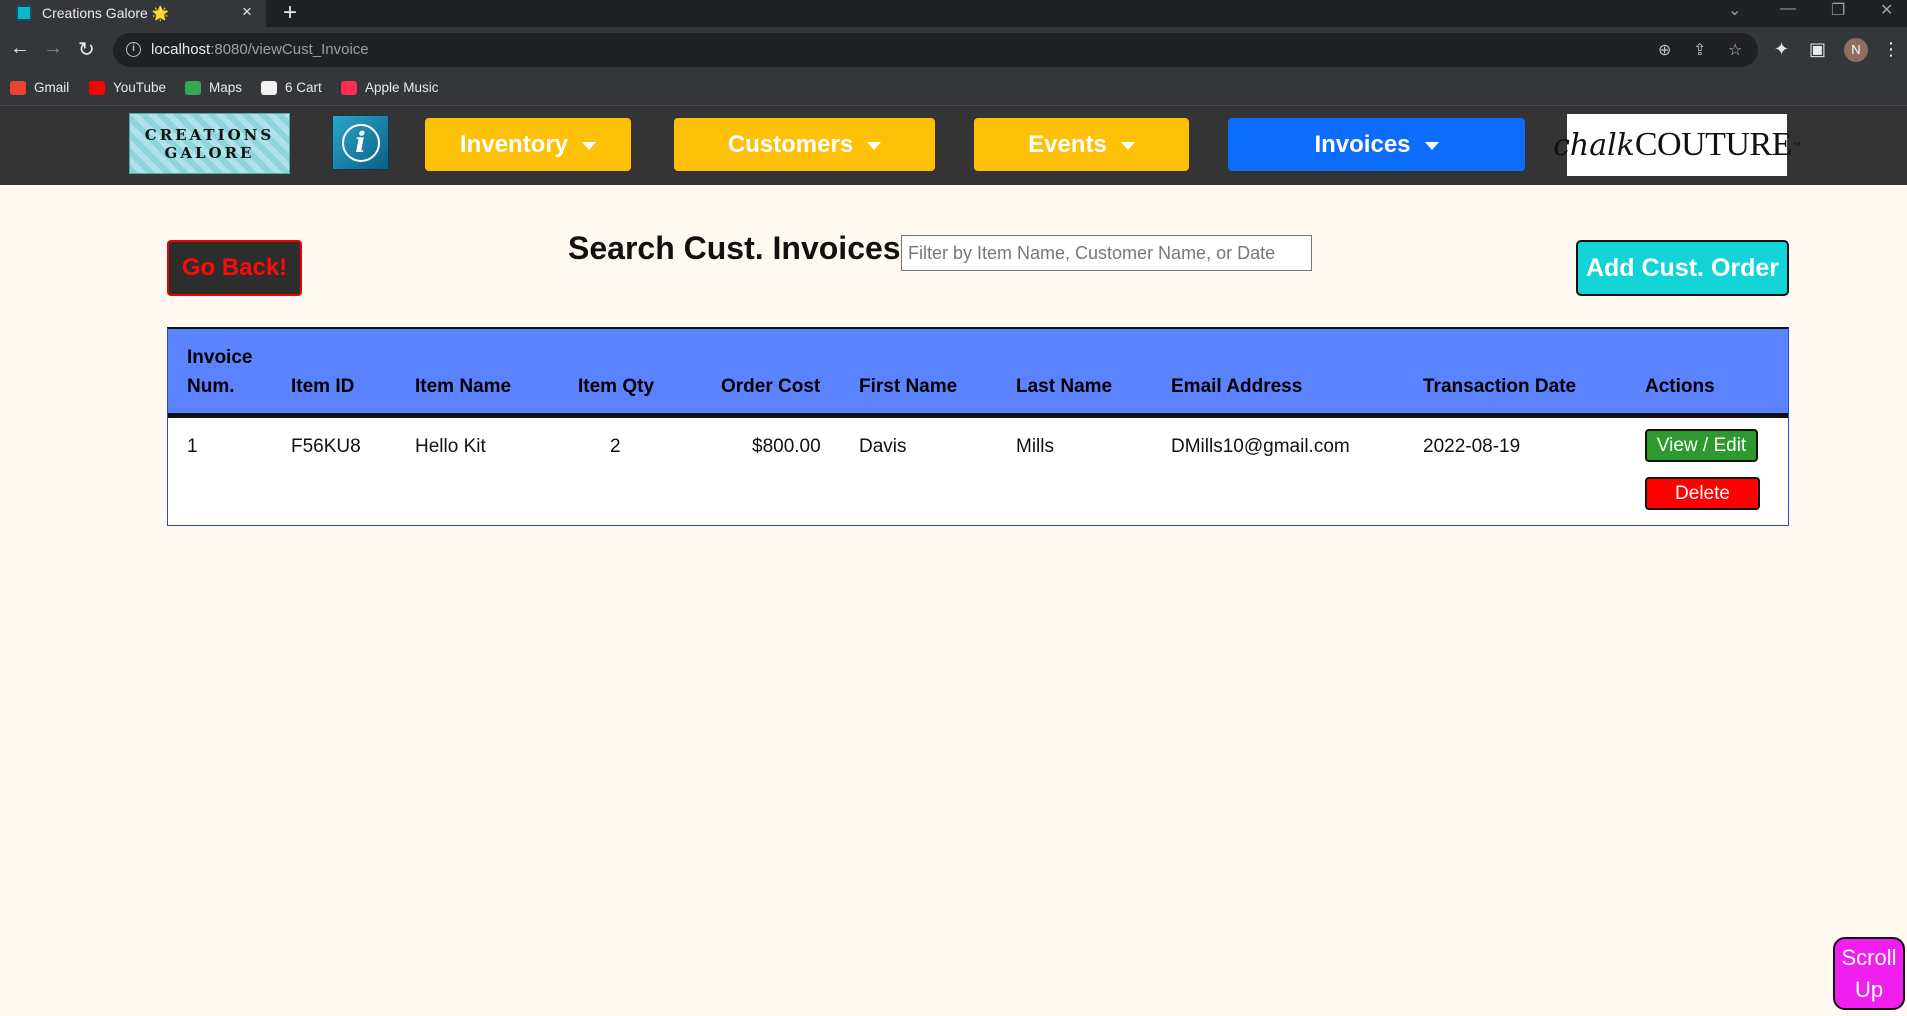 This screenshot has height=1016, width=1907. What do you see at coordinates (20, 48) in the screenshot?
I see `back-icon: ←` at bounding box center [20, 48].